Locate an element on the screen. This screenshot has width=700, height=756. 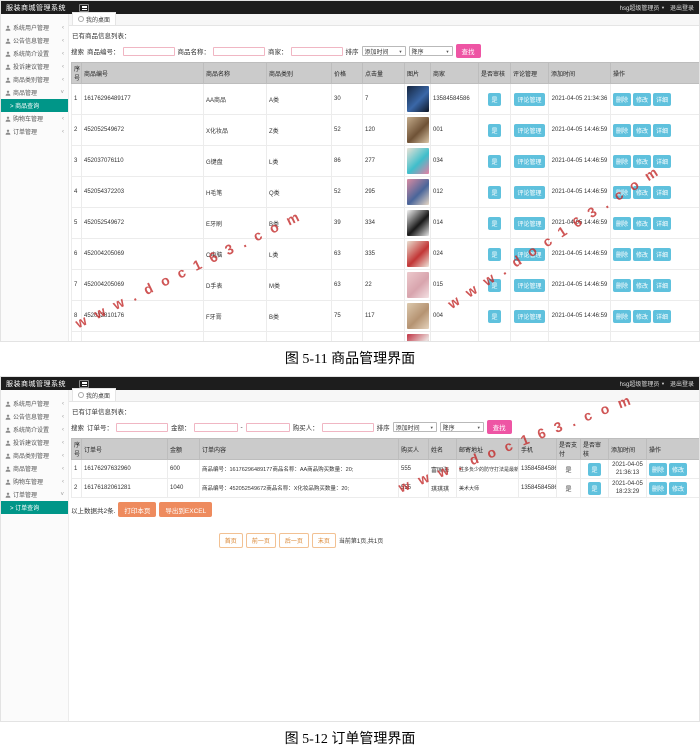
amount-min-input is located at coordinates (216, 427).